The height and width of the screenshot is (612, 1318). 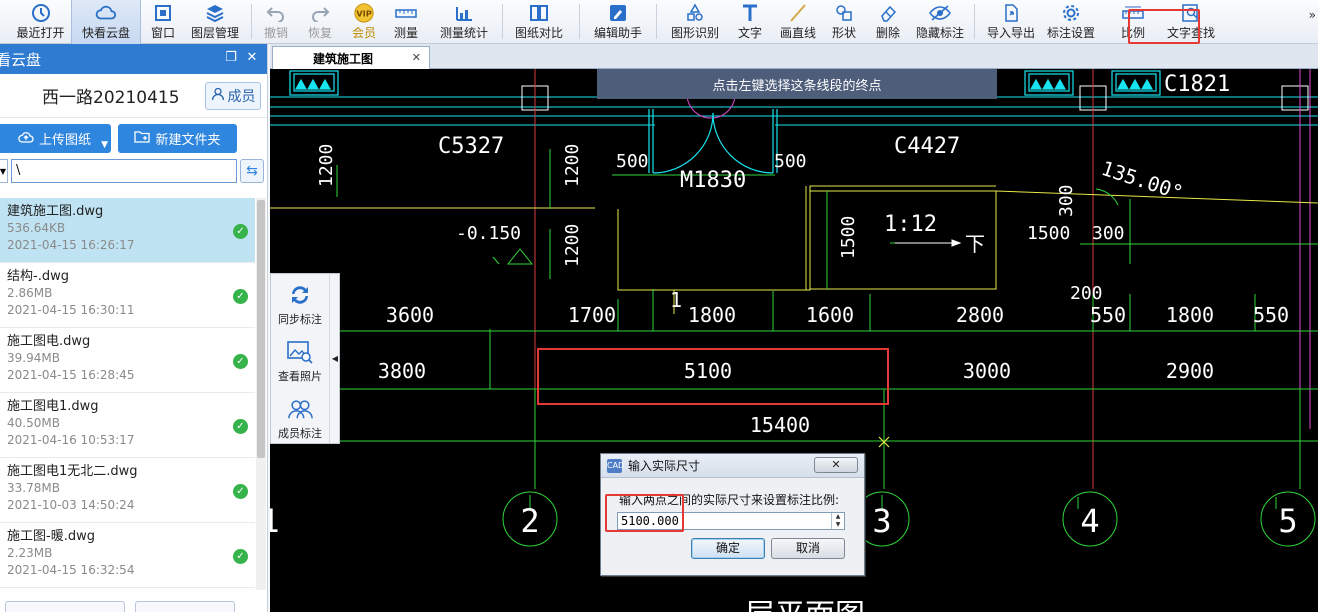 I want to click on file-item: 施工图-暖.dwg 2.23MB 2021-04-15 16:32:54 ✓, so click(x=127, y=555).